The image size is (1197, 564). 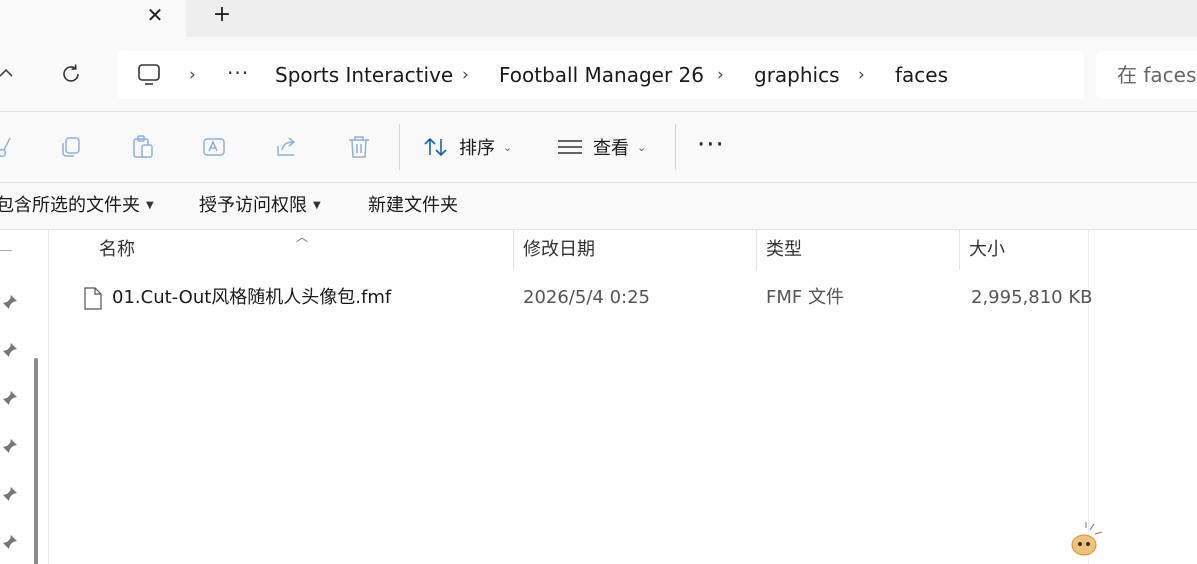 I want to click on rename-icon, so click(x=215, y=147).